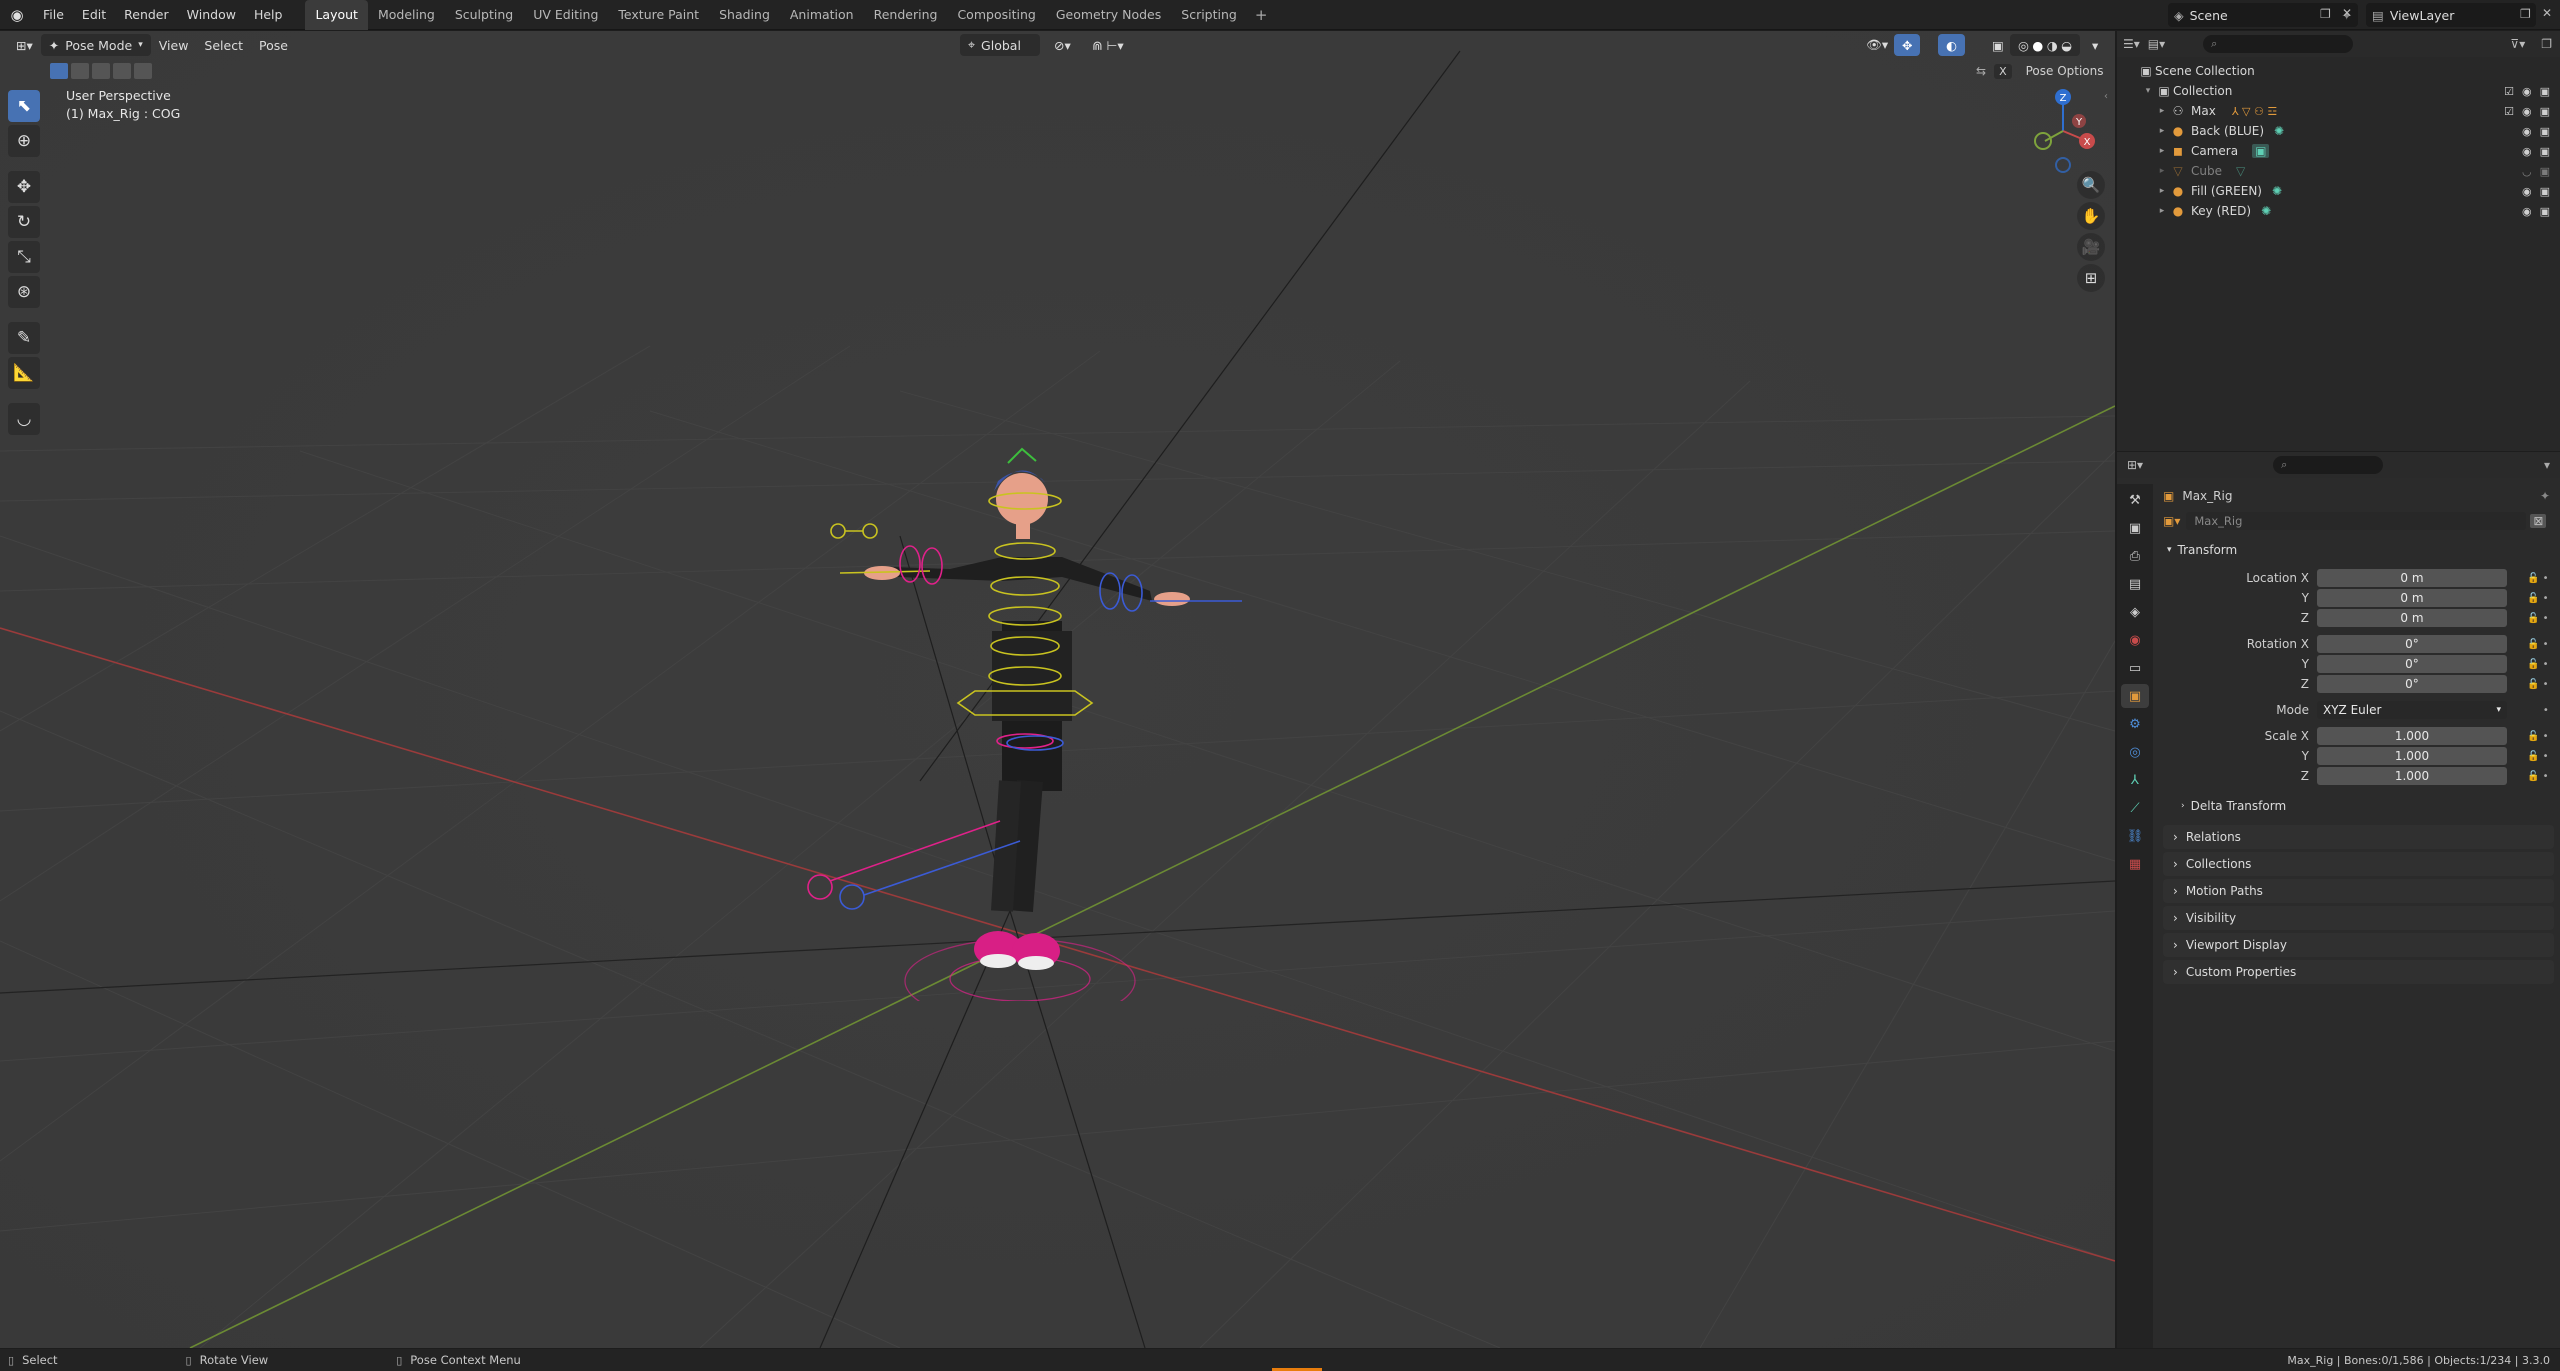  Describe the element at coordinates (822, 15) in the screenshot. I see `tab-animation: Animation` at that location.